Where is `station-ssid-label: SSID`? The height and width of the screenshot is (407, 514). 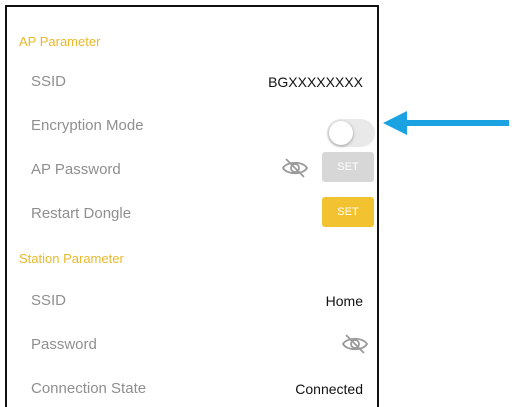
station-ssid-label: SSID is located at coordinates (49, 300).